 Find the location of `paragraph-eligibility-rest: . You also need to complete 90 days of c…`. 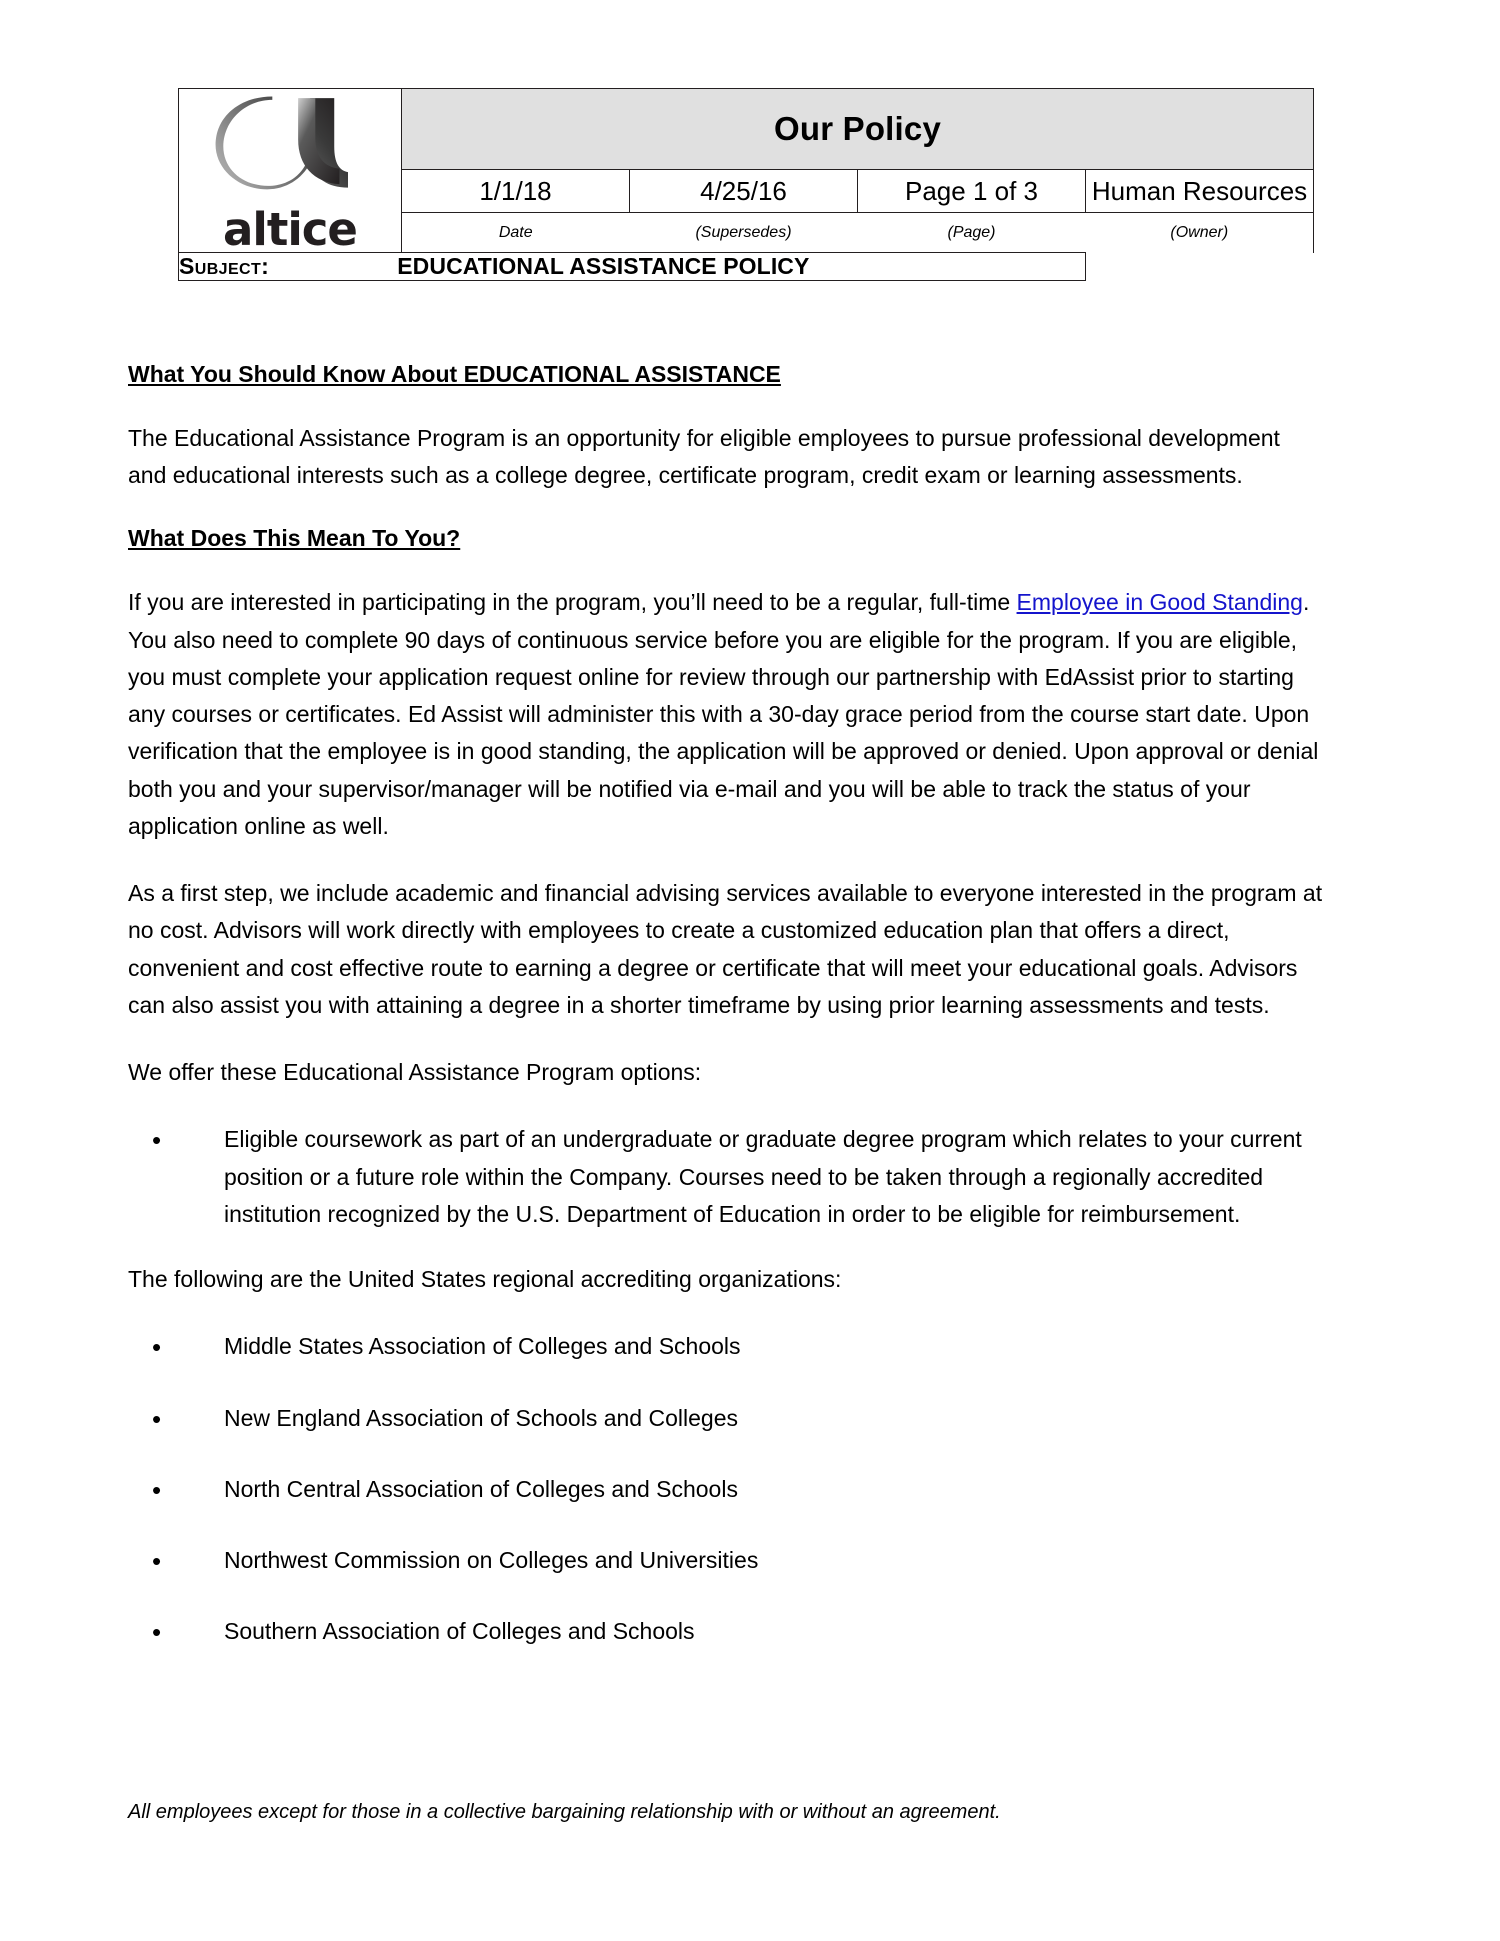

paragraph-eligibility-rest: . You also need to complete 90 days of c… is located at coordinates (723, 714).